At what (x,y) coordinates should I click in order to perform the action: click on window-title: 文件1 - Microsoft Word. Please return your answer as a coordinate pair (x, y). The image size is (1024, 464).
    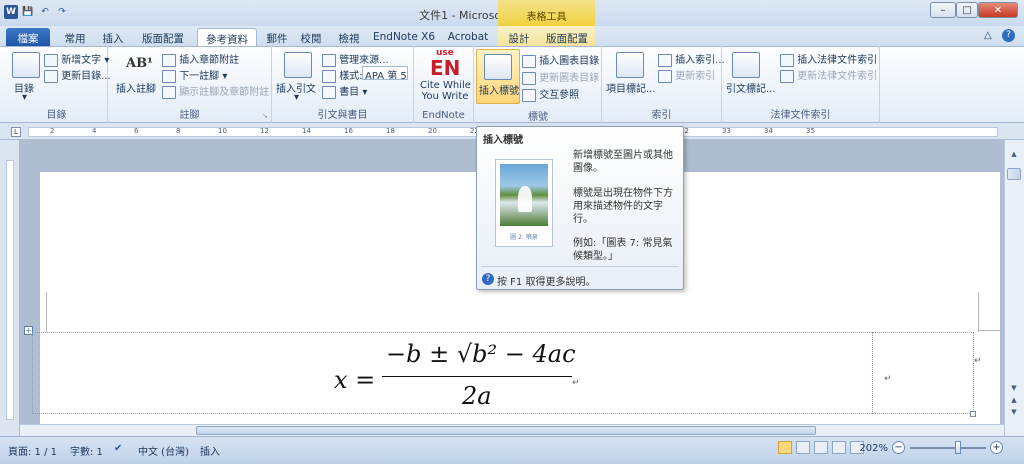
    Looking at the image, I should click on (480, 15).